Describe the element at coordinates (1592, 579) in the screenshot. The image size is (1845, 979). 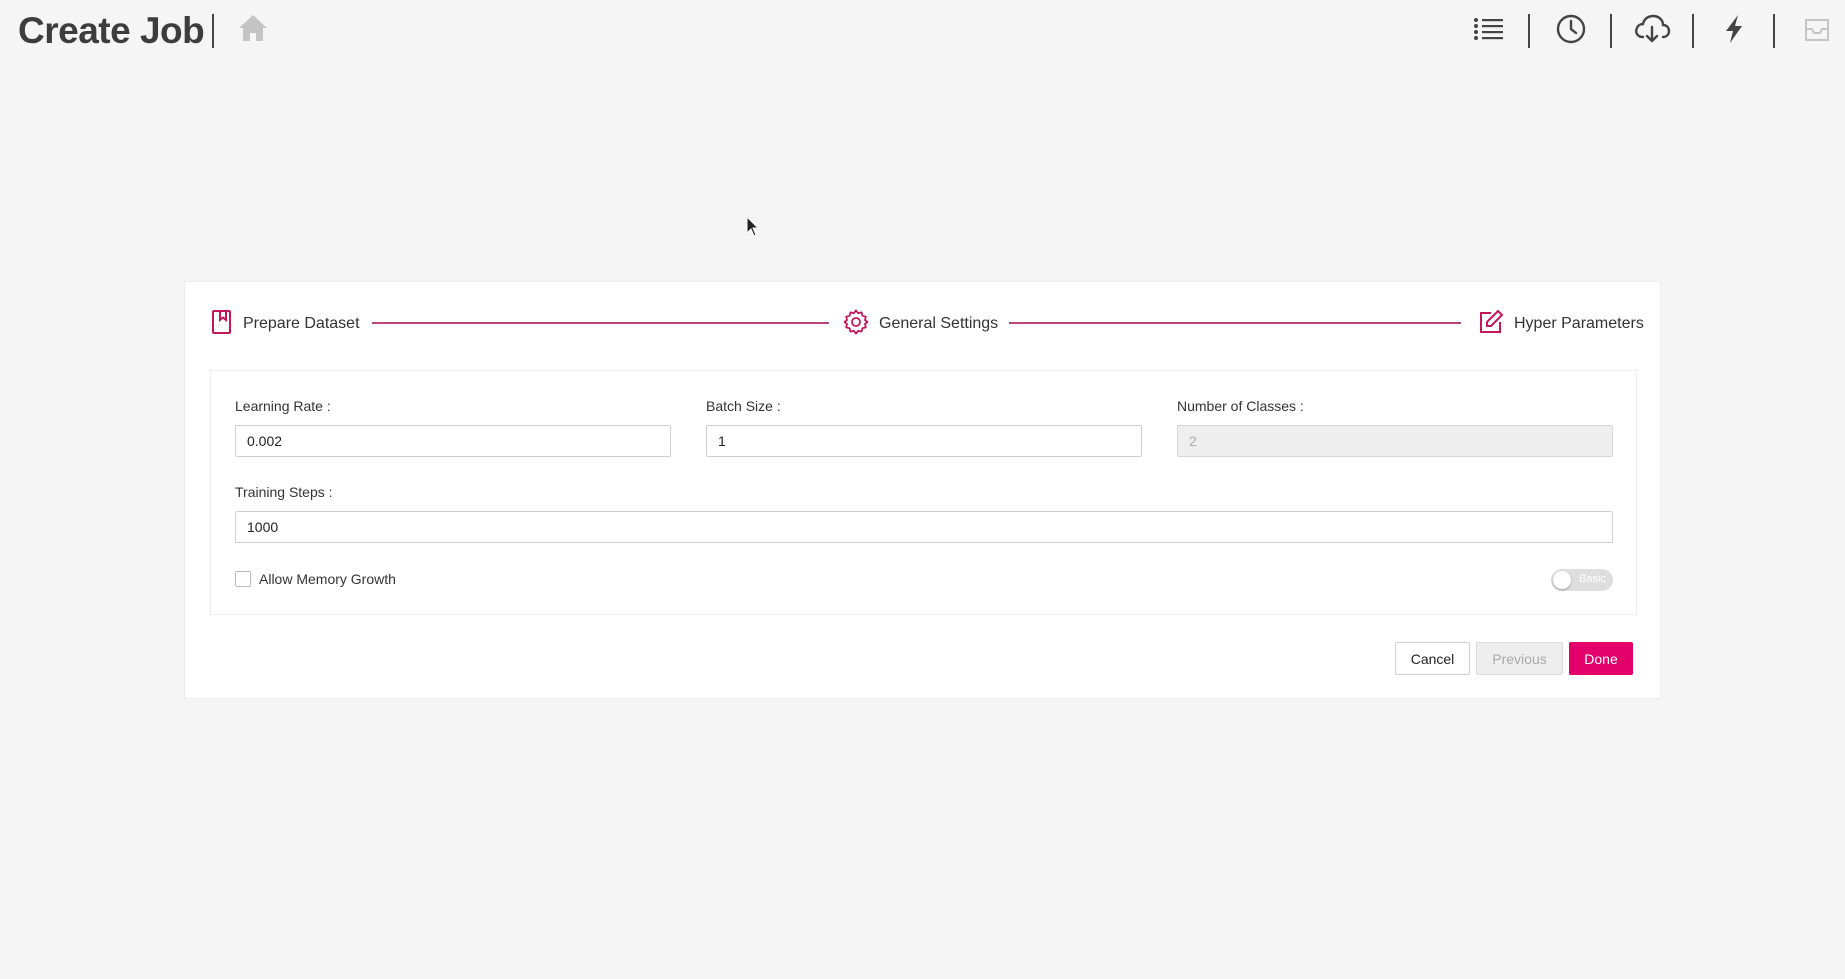
I see `toggle-label: Basic` at that location.